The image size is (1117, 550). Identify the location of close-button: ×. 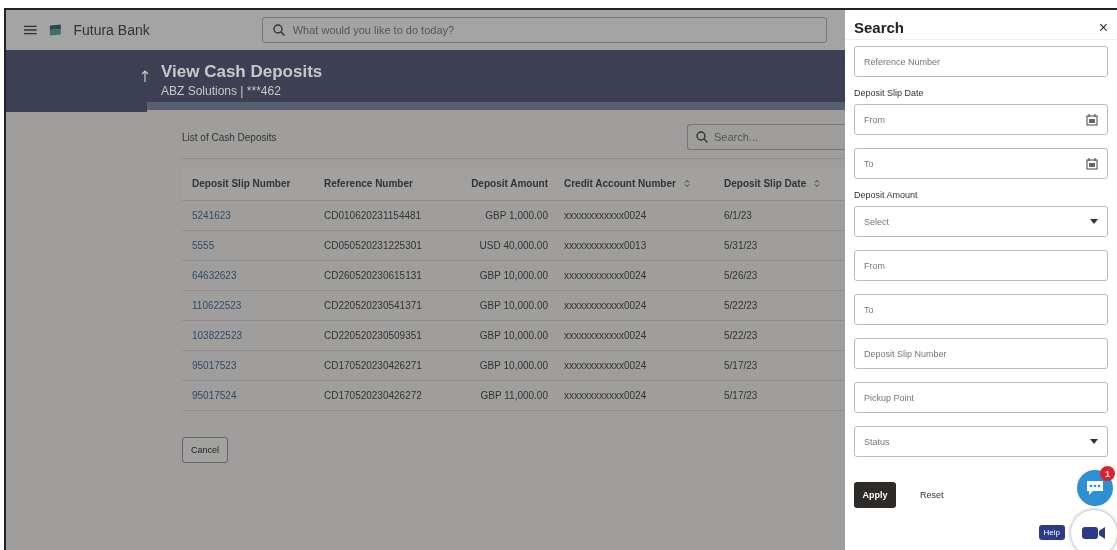
(1103, 27).